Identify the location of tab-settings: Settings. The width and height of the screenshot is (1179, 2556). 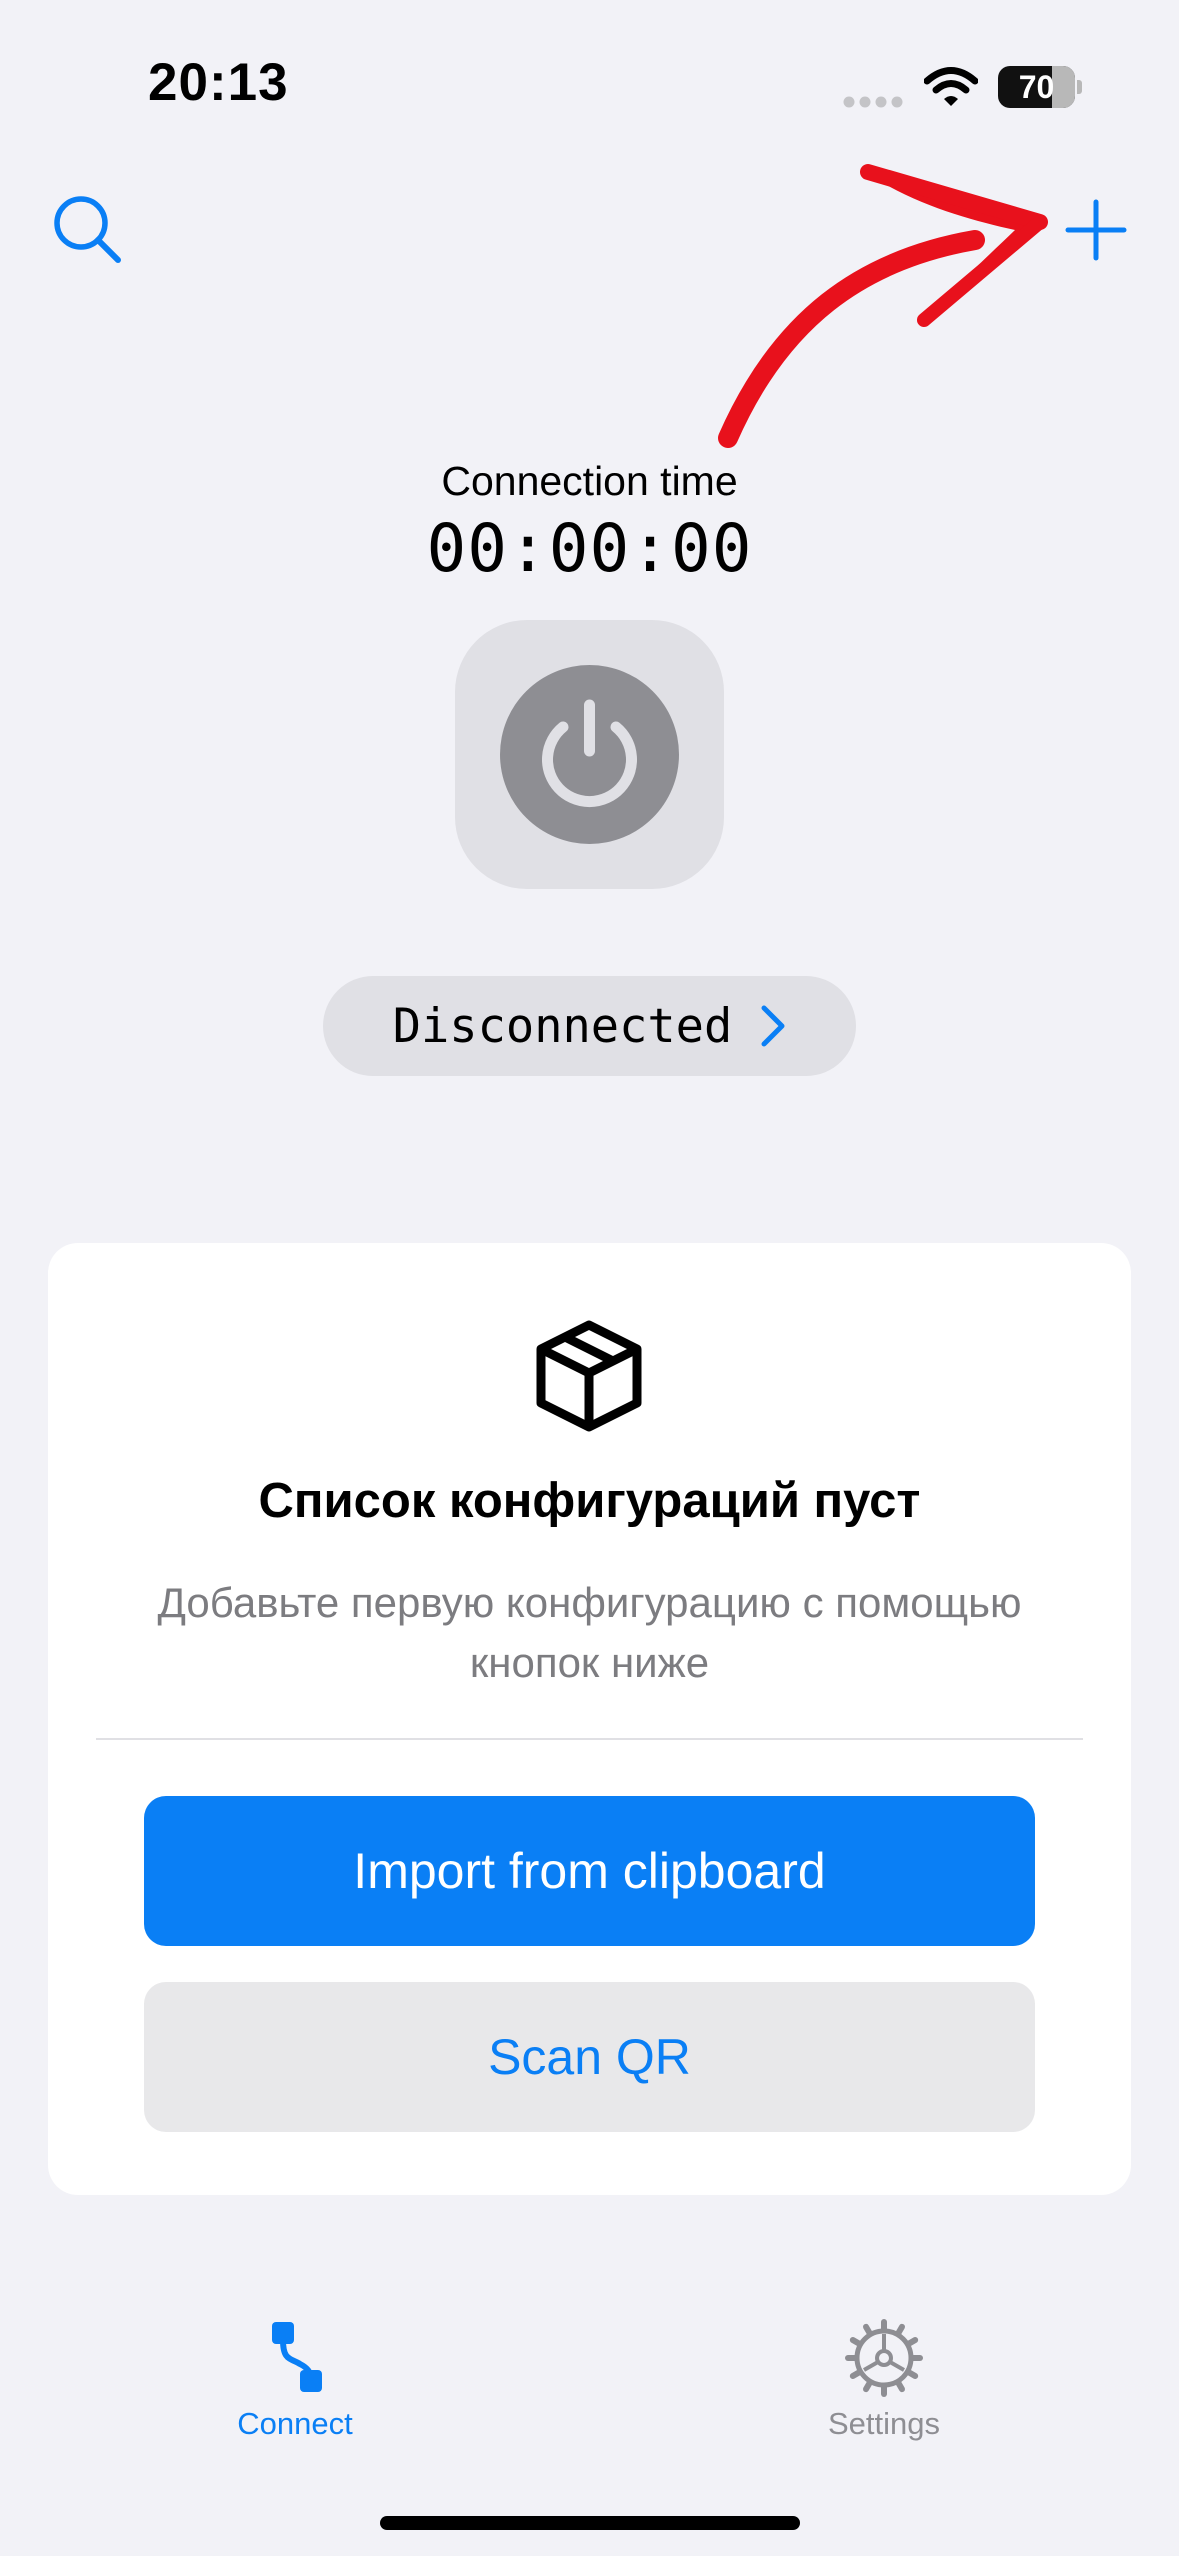
(884, 2388).